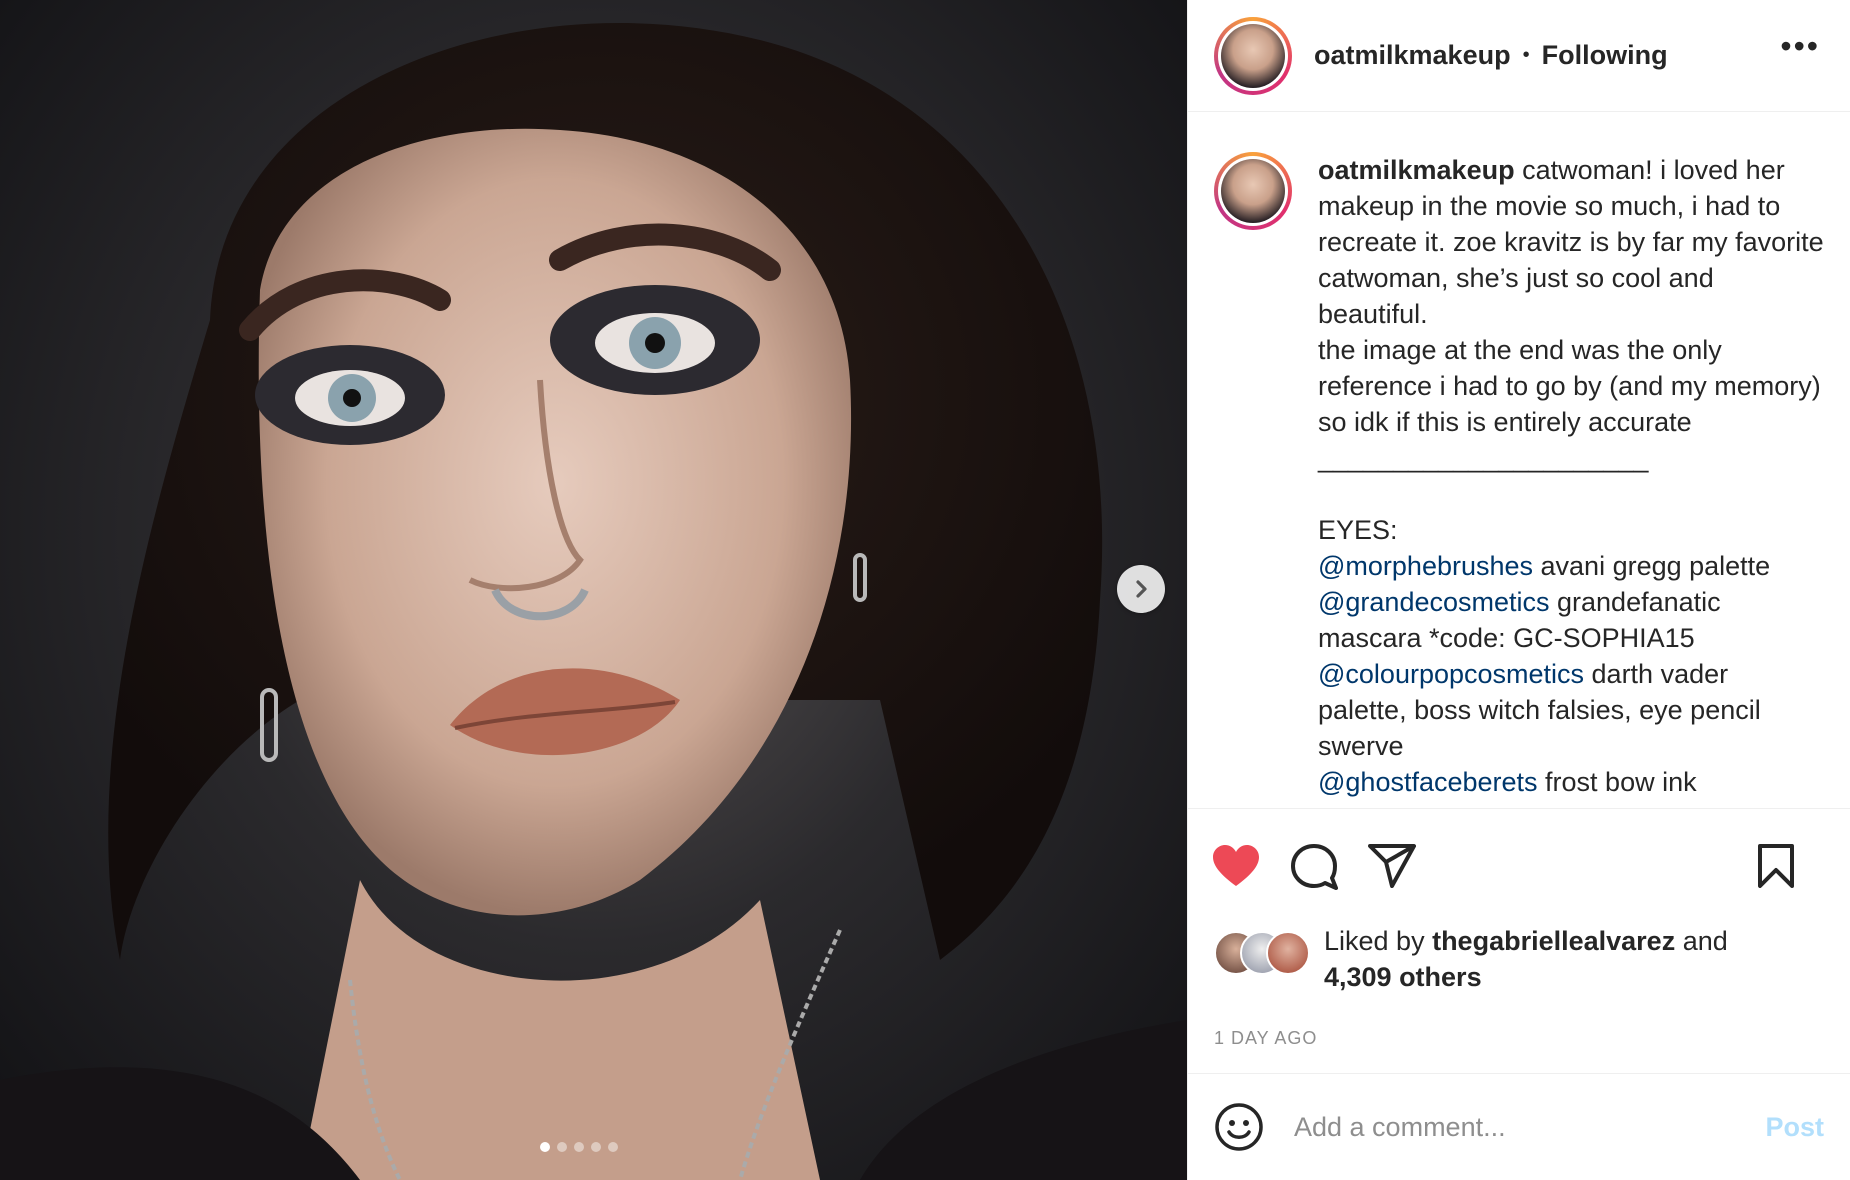 The height and width of the screenshot is (1180, 1850). What do you see at coordinates (1403, 977) in the screenshot?
I see `likes-count: 4,309 others` at bounding box center [1403, 977].